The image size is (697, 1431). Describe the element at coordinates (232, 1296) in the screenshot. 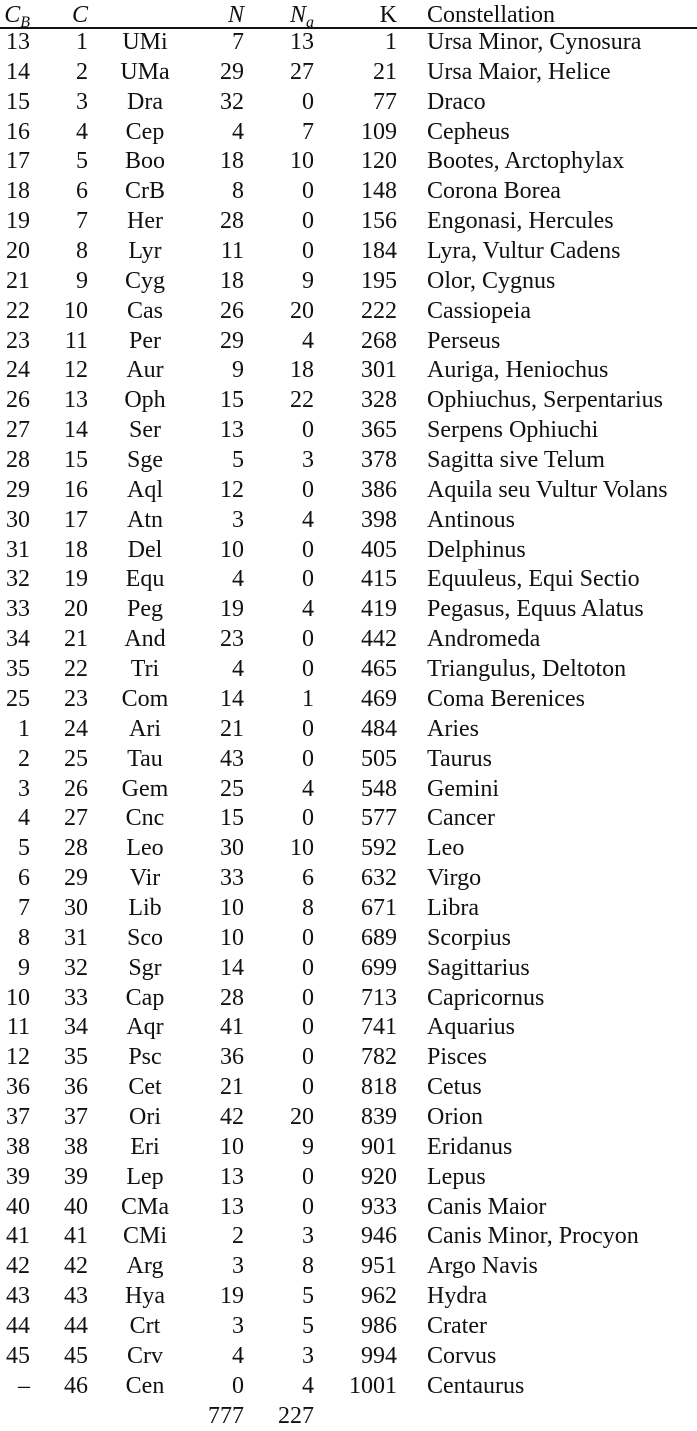

I see `cell-n: 19` at that location.